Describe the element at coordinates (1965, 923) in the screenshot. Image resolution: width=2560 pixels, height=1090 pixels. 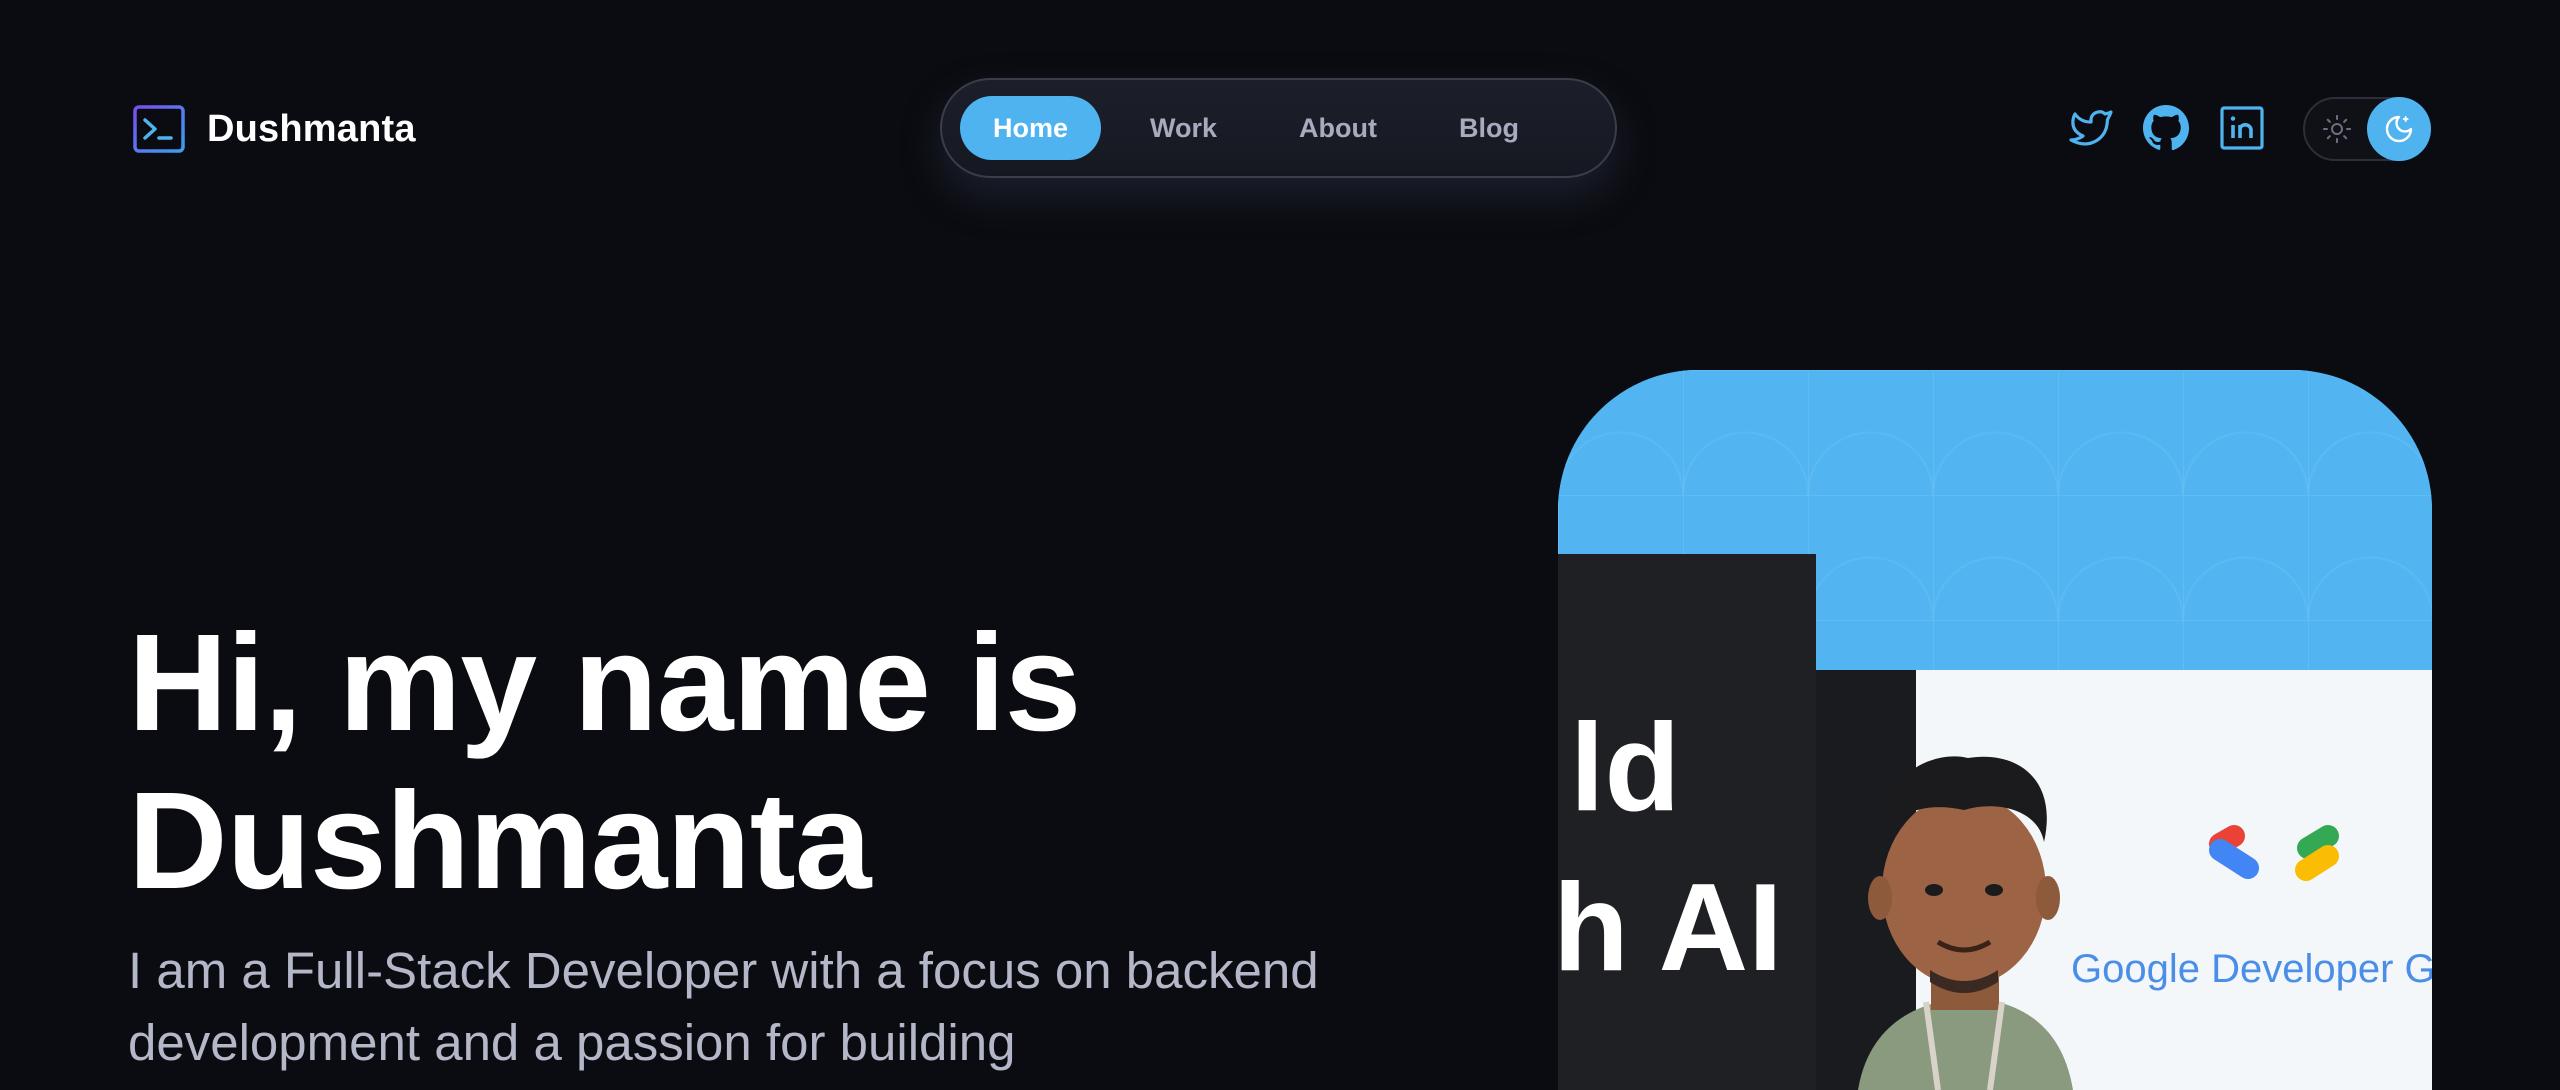
I see `person-portrait` at that location.